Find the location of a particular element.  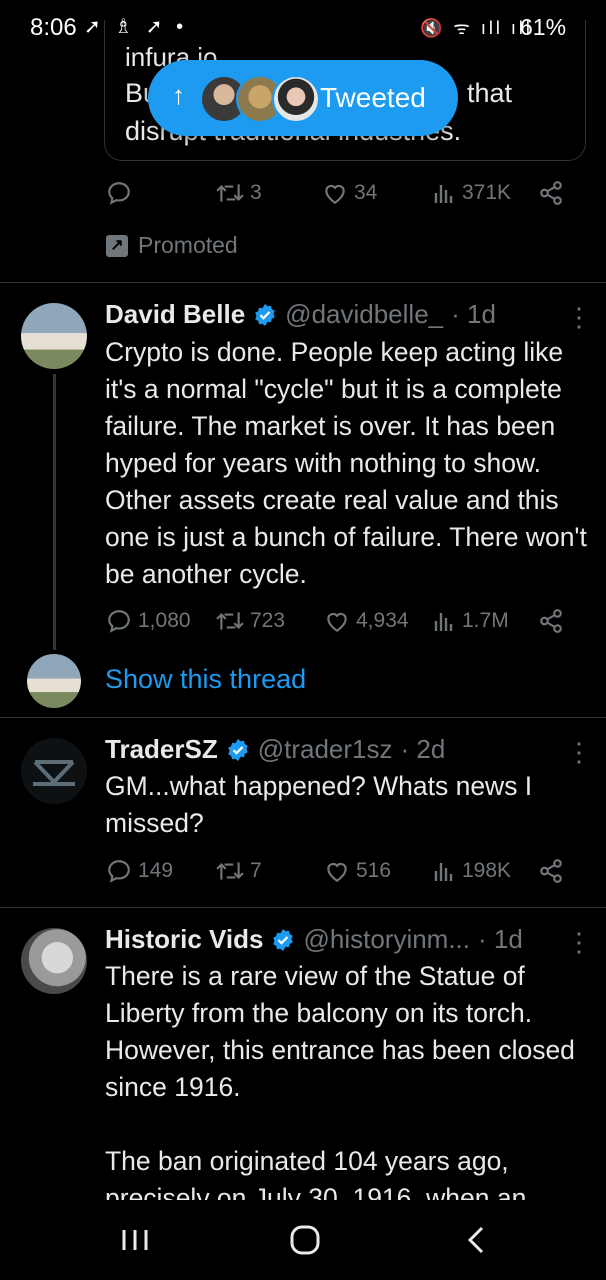

retweet-button: 7 is located at coordinates (239, 871).